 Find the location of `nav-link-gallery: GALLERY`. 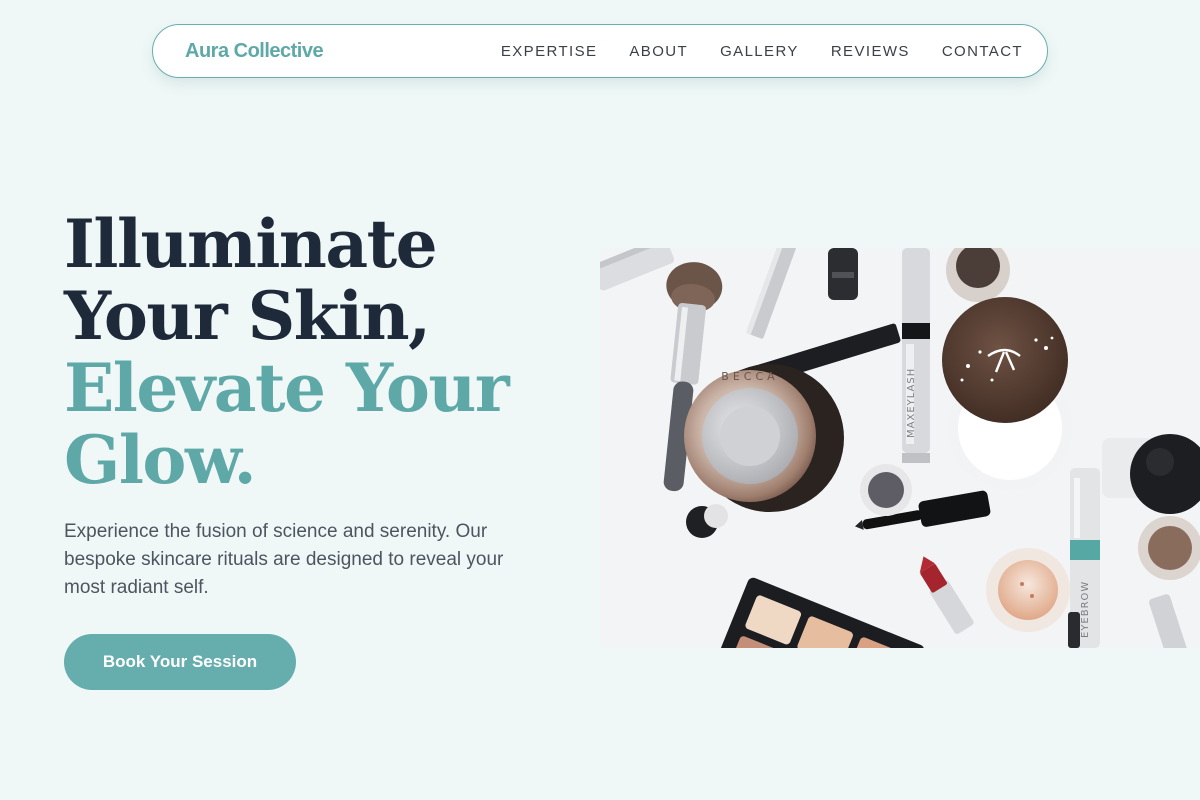

nav-link-gallery: GALLERY is located at coordinates (759, 51).